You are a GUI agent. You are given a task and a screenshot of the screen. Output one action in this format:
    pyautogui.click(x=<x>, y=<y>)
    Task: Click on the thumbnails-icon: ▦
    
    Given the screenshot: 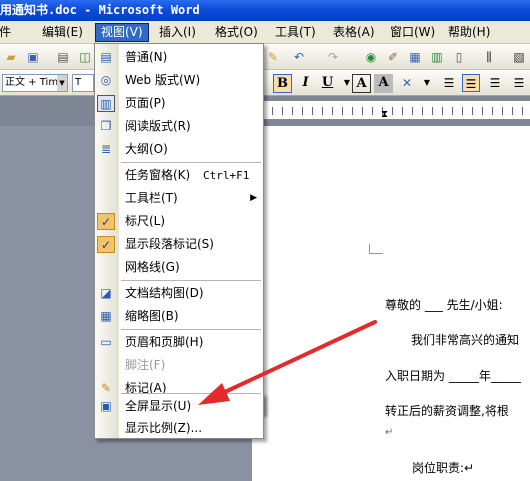 What is the action you would take?
    pyautogui.click(x=106, y=316)
    